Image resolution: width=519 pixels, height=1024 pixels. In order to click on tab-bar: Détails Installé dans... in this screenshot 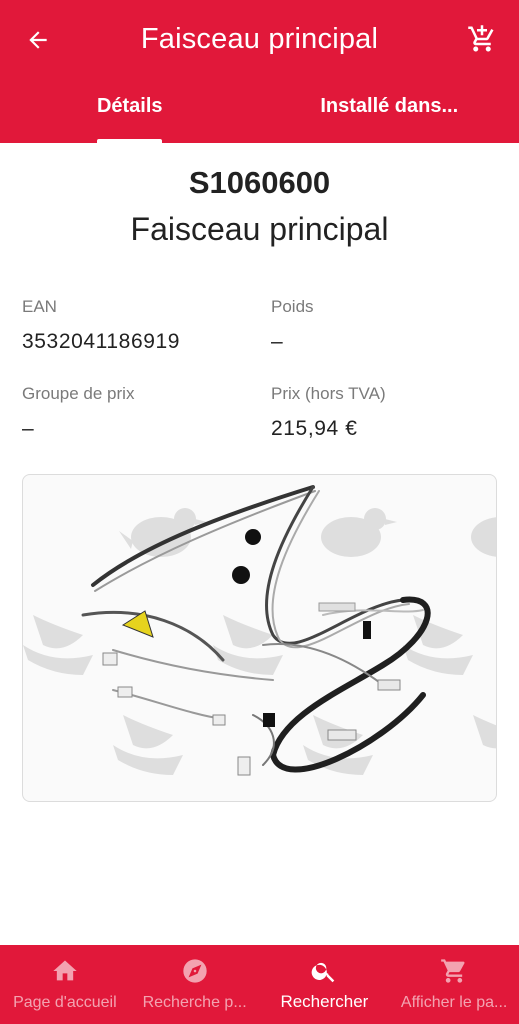, I will do `click(259, 110)`.